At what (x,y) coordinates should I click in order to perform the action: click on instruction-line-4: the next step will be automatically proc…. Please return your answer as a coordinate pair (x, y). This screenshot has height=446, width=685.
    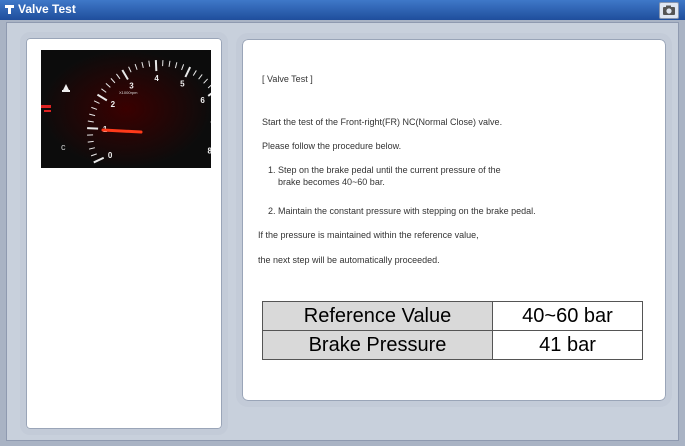
    Looking at the image, I should click on (349, 260).